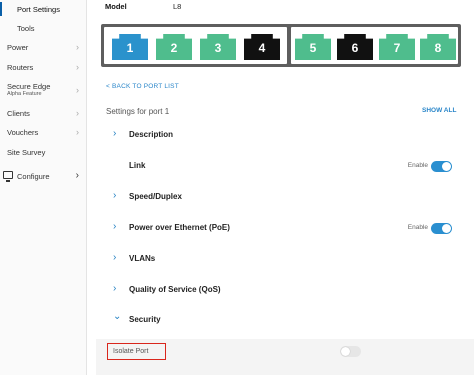 Image resolution: width=474 pixels, height=375 pixels. I want to click on section-title: Speed/Duplex, so click(155, 196).